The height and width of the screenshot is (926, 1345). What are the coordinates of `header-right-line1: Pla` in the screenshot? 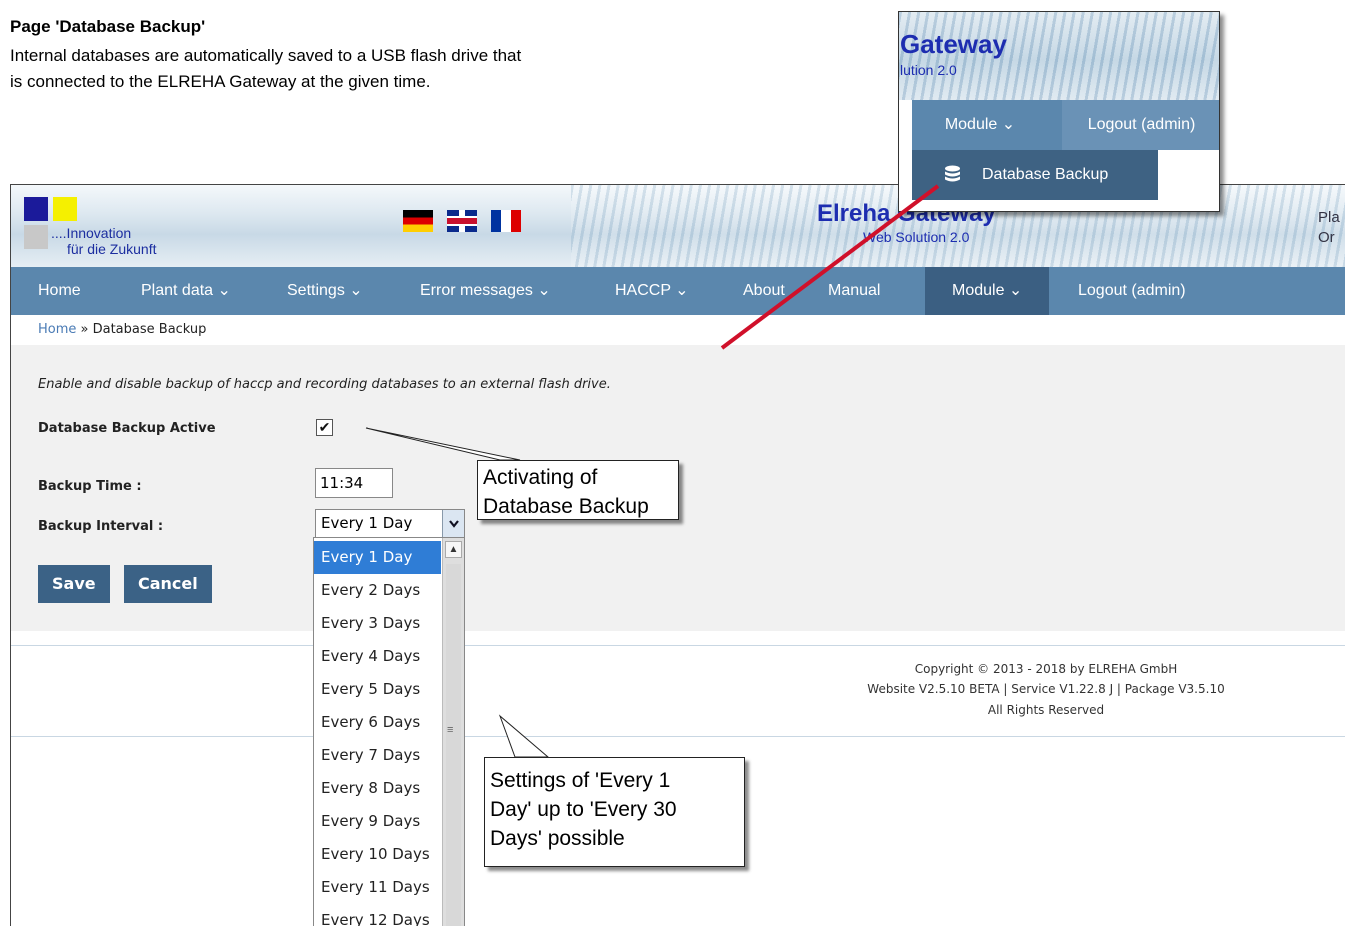 It's located at (1329, 217).